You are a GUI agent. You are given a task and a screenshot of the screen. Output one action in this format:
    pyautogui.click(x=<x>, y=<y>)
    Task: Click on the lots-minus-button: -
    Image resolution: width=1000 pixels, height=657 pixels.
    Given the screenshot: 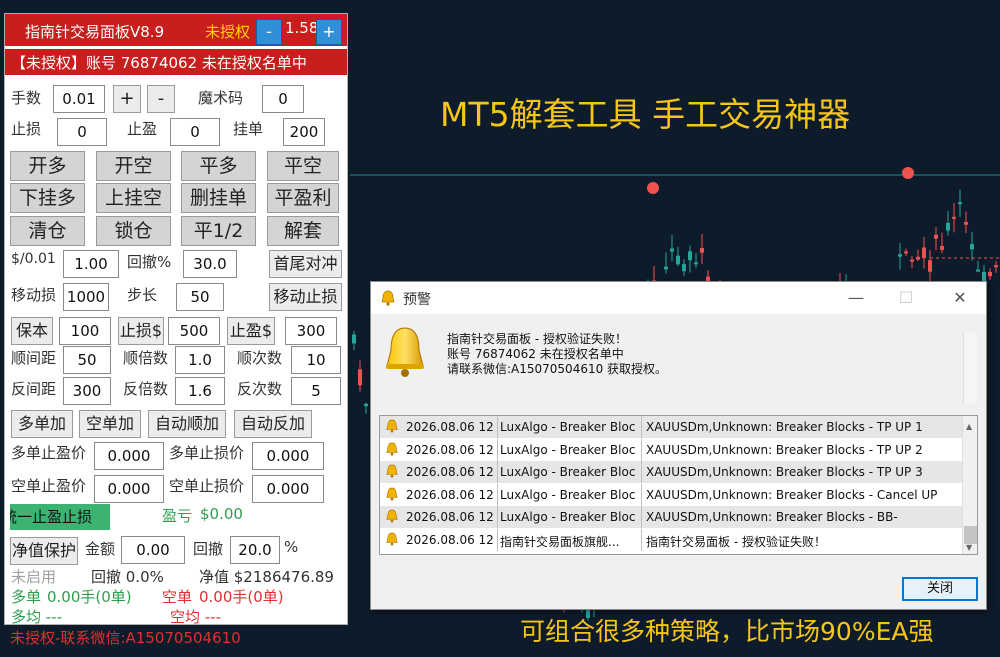 What is the action you would take?
    pyautogui.click(x=161, y=99)
    